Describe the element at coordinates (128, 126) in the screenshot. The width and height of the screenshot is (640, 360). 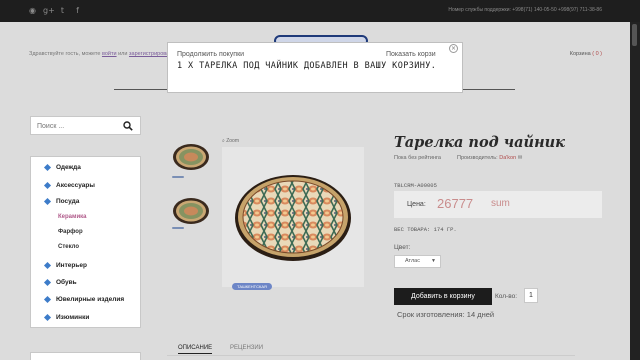
I see `search-icon` at that location.